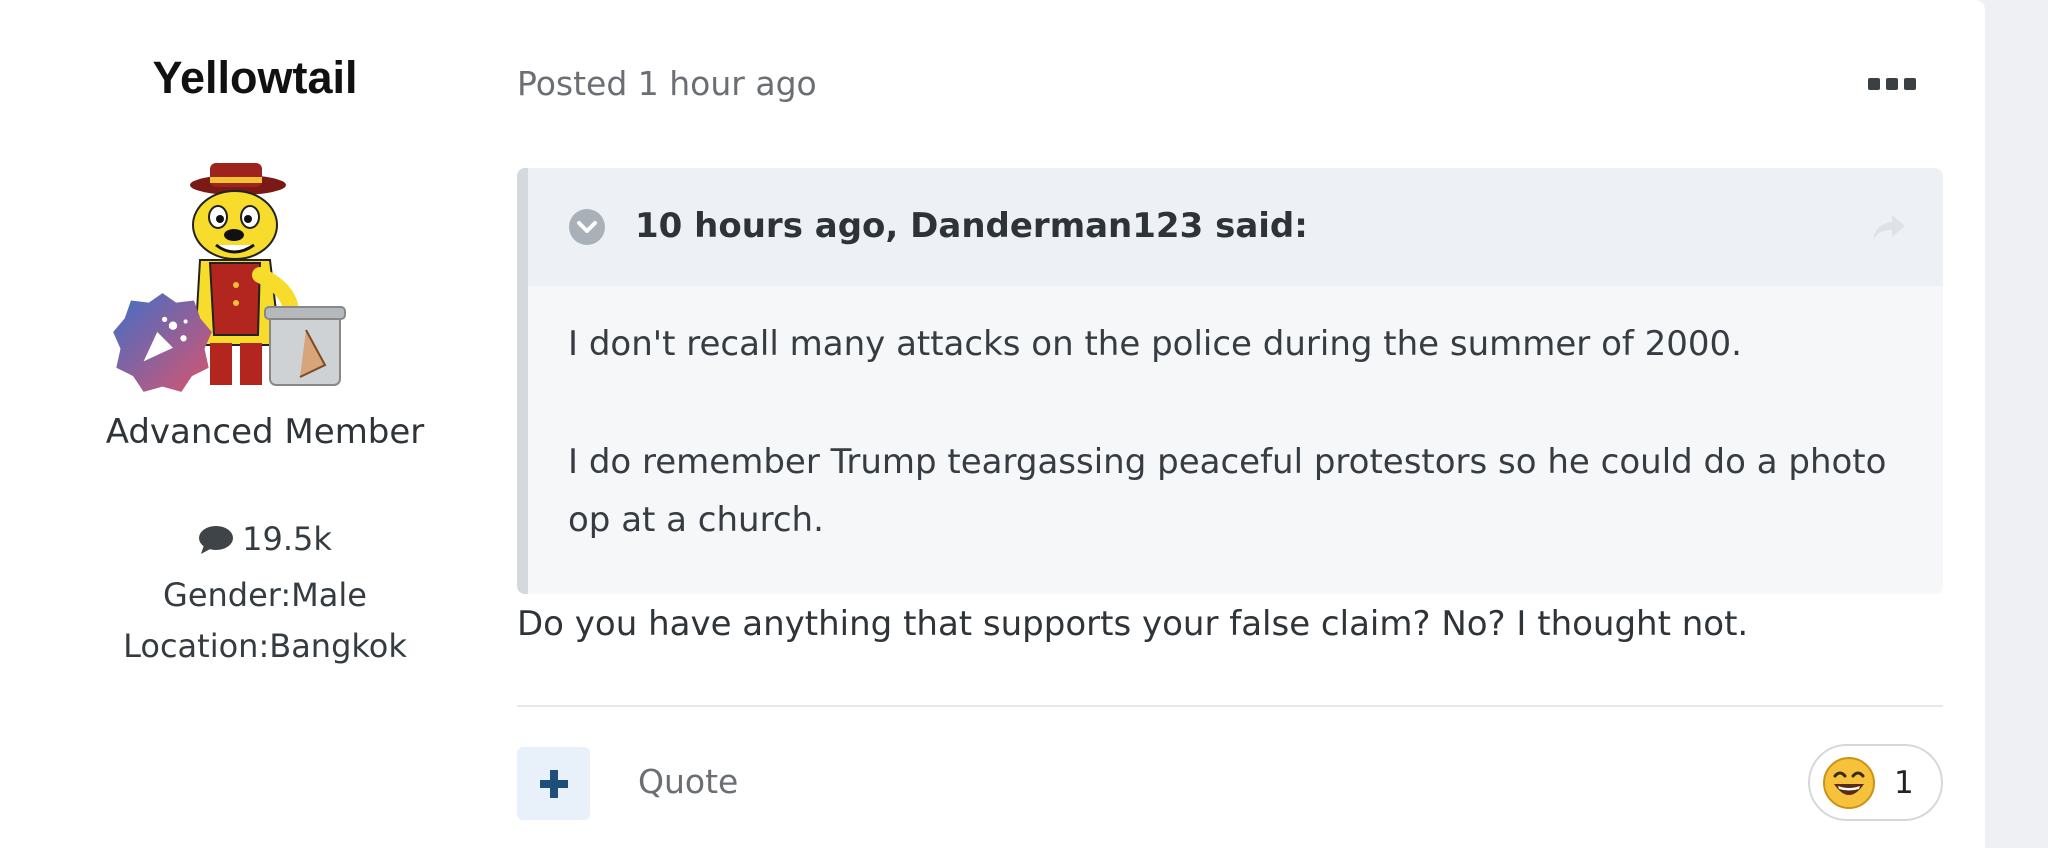 The width and height of the screenshot is (2048, 848). Describe the element at coordinates (1889, 227) in the screenshot. I see `share-arrow-icon` at that location.